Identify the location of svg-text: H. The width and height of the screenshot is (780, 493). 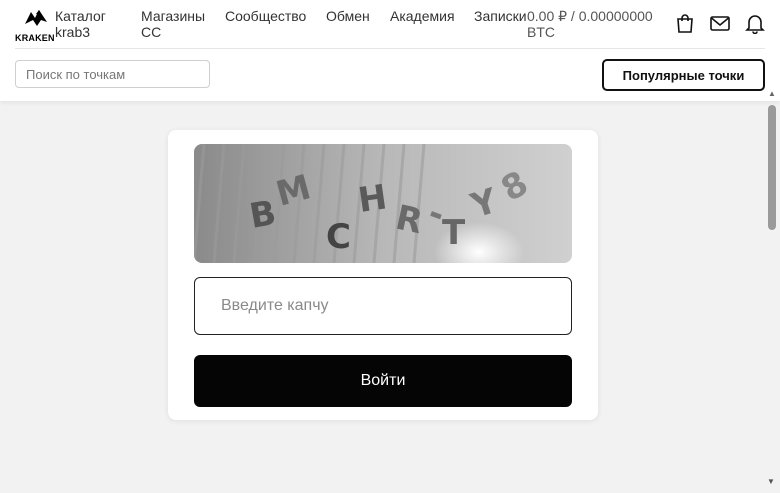
(373, 199).